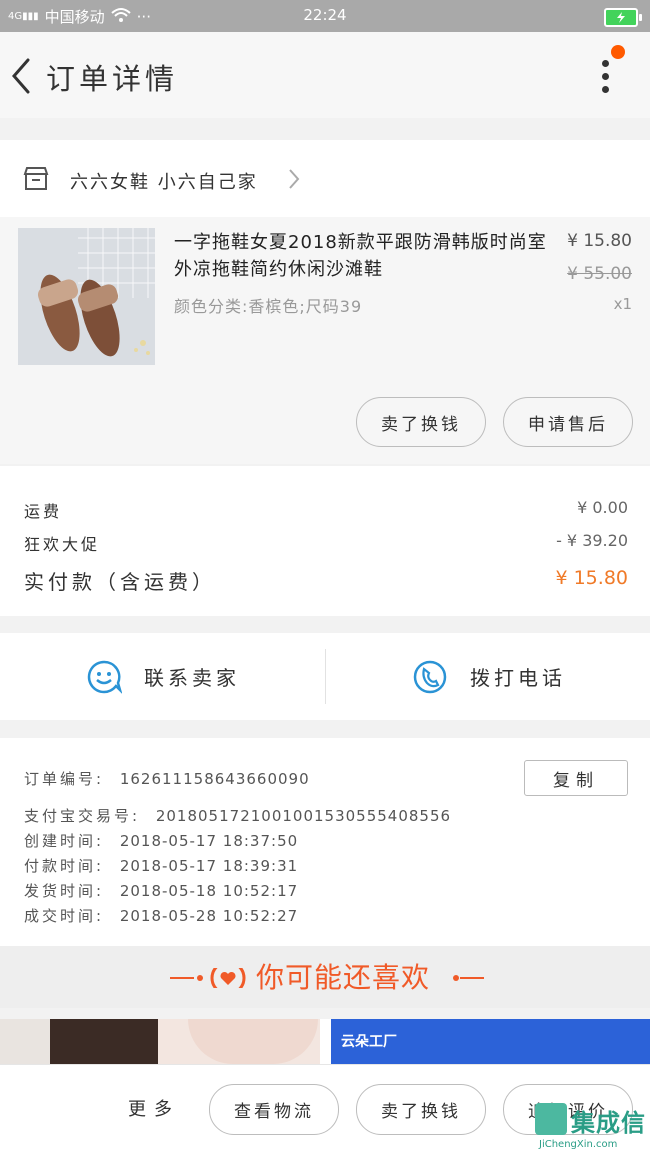 The height and width of the screenshot is (1156, 650). I want to click on phone-icon, so click(430, 676).